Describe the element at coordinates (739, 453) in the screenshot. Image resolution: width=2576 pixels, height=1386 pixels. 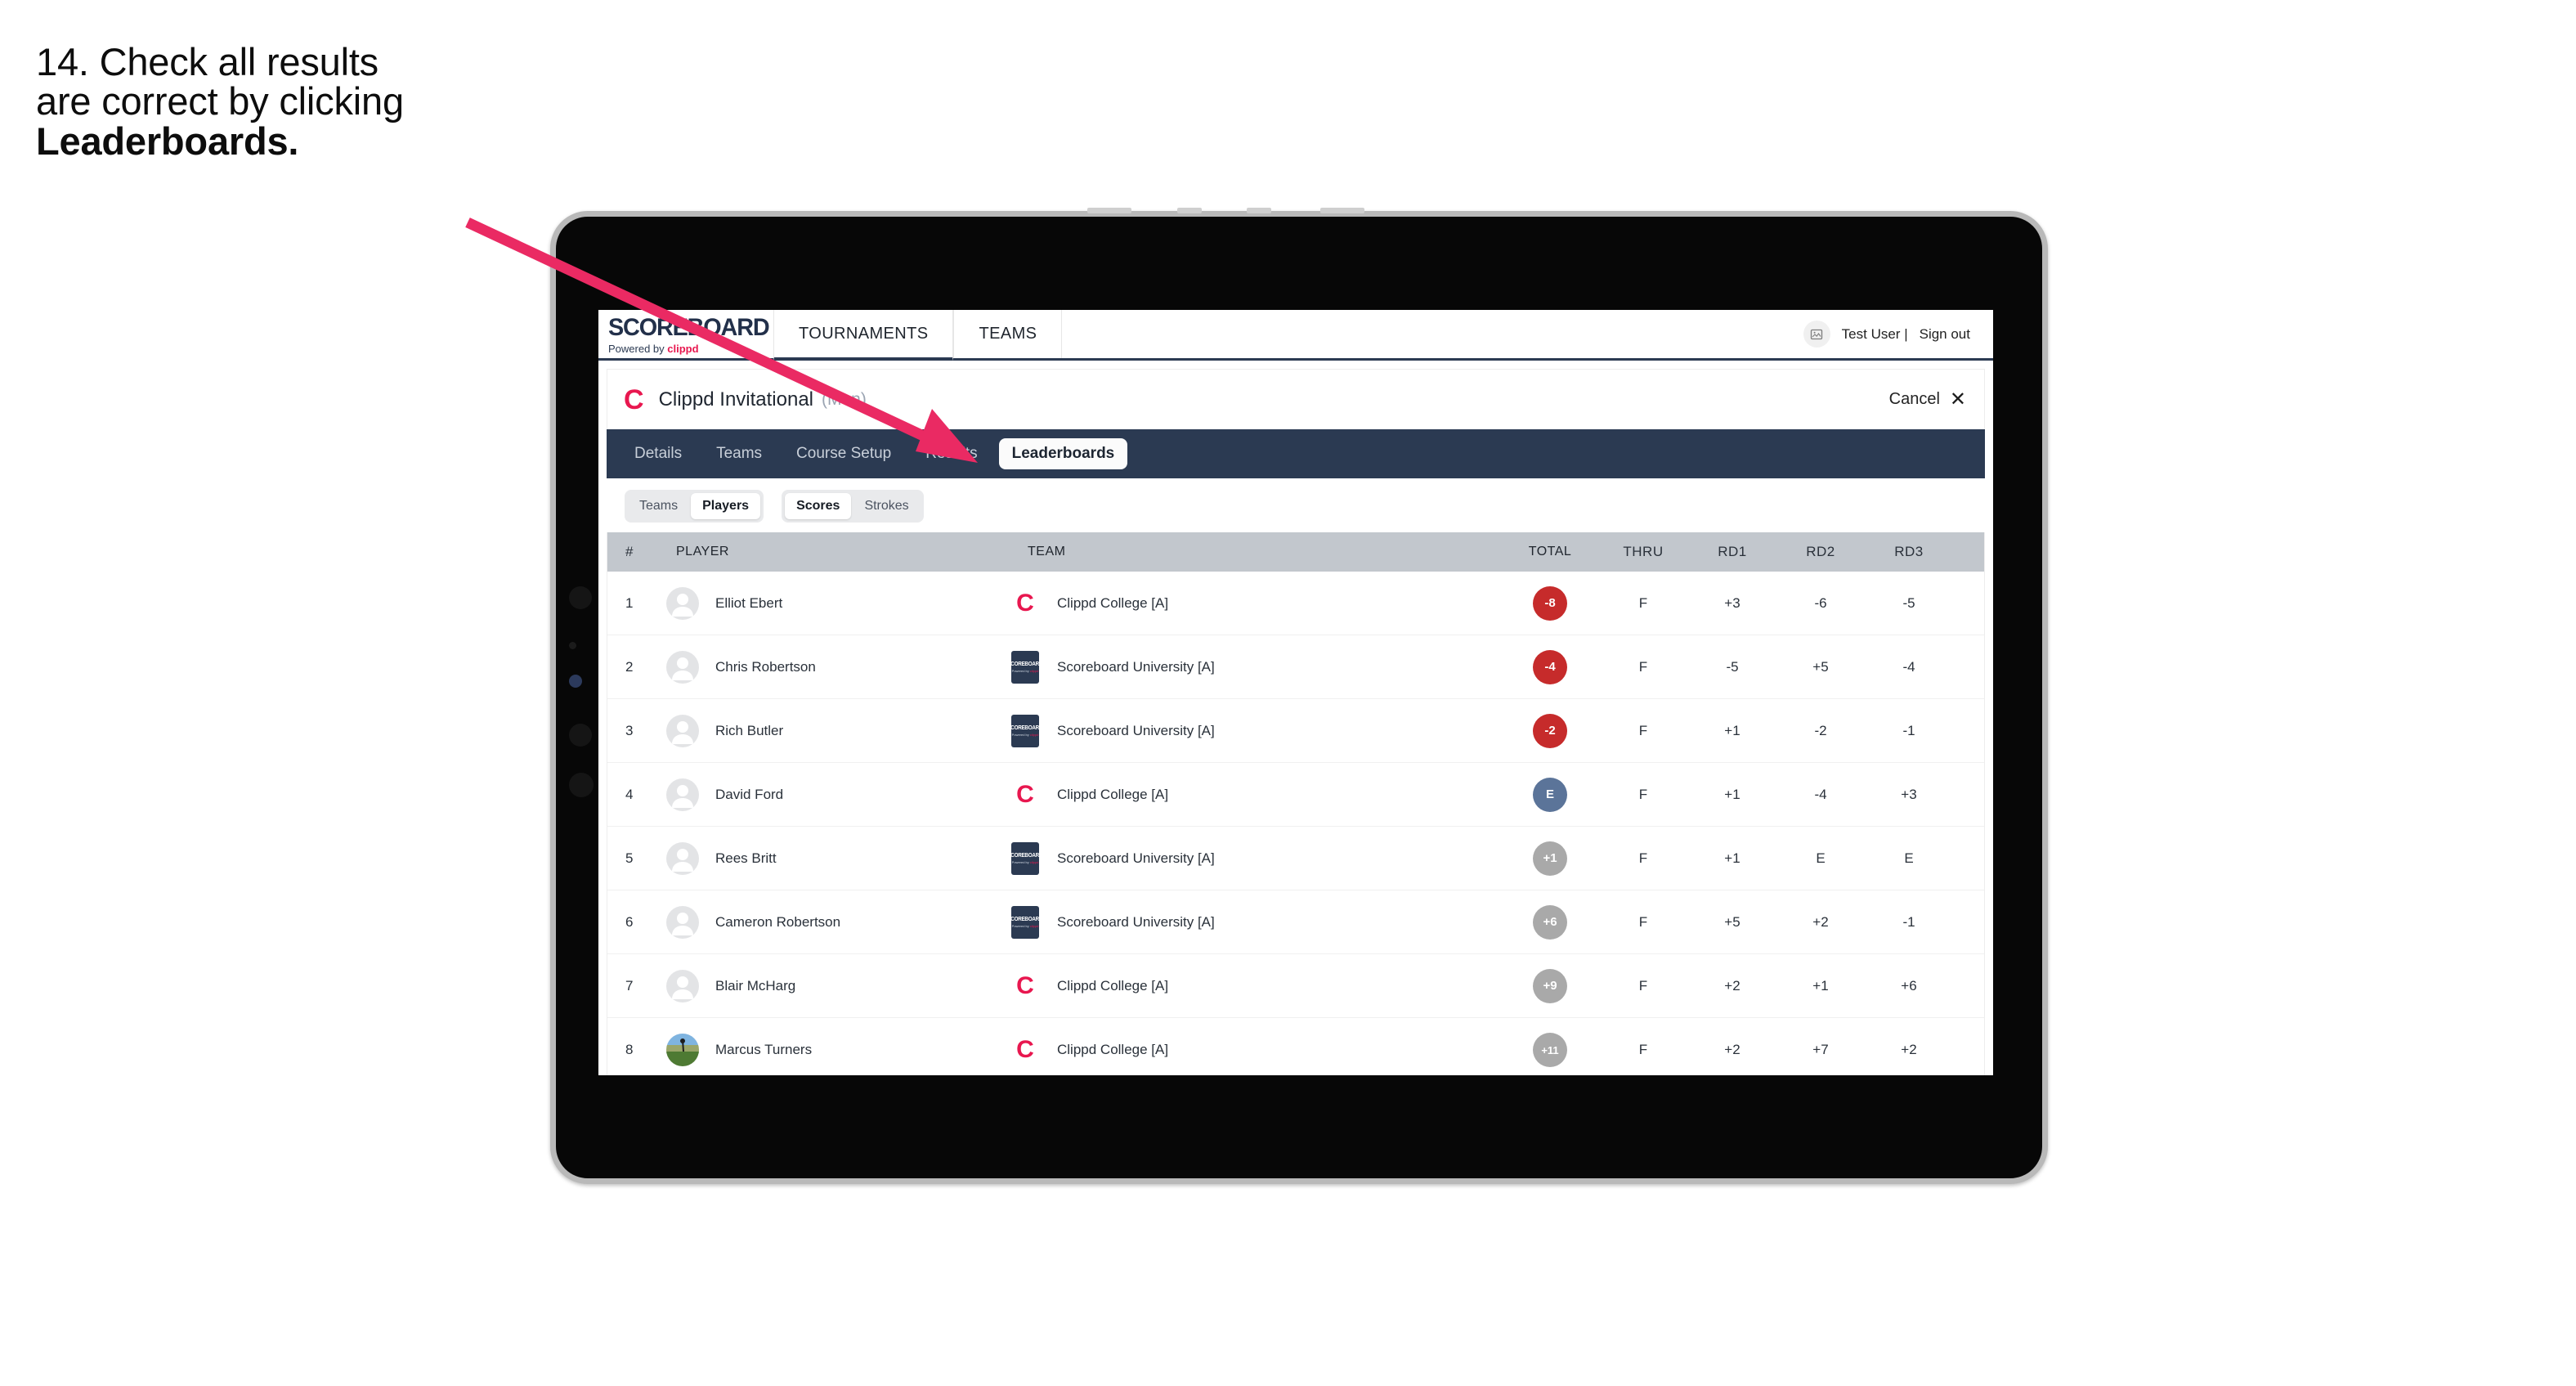
I see `tab-teams: Teams` at that location.